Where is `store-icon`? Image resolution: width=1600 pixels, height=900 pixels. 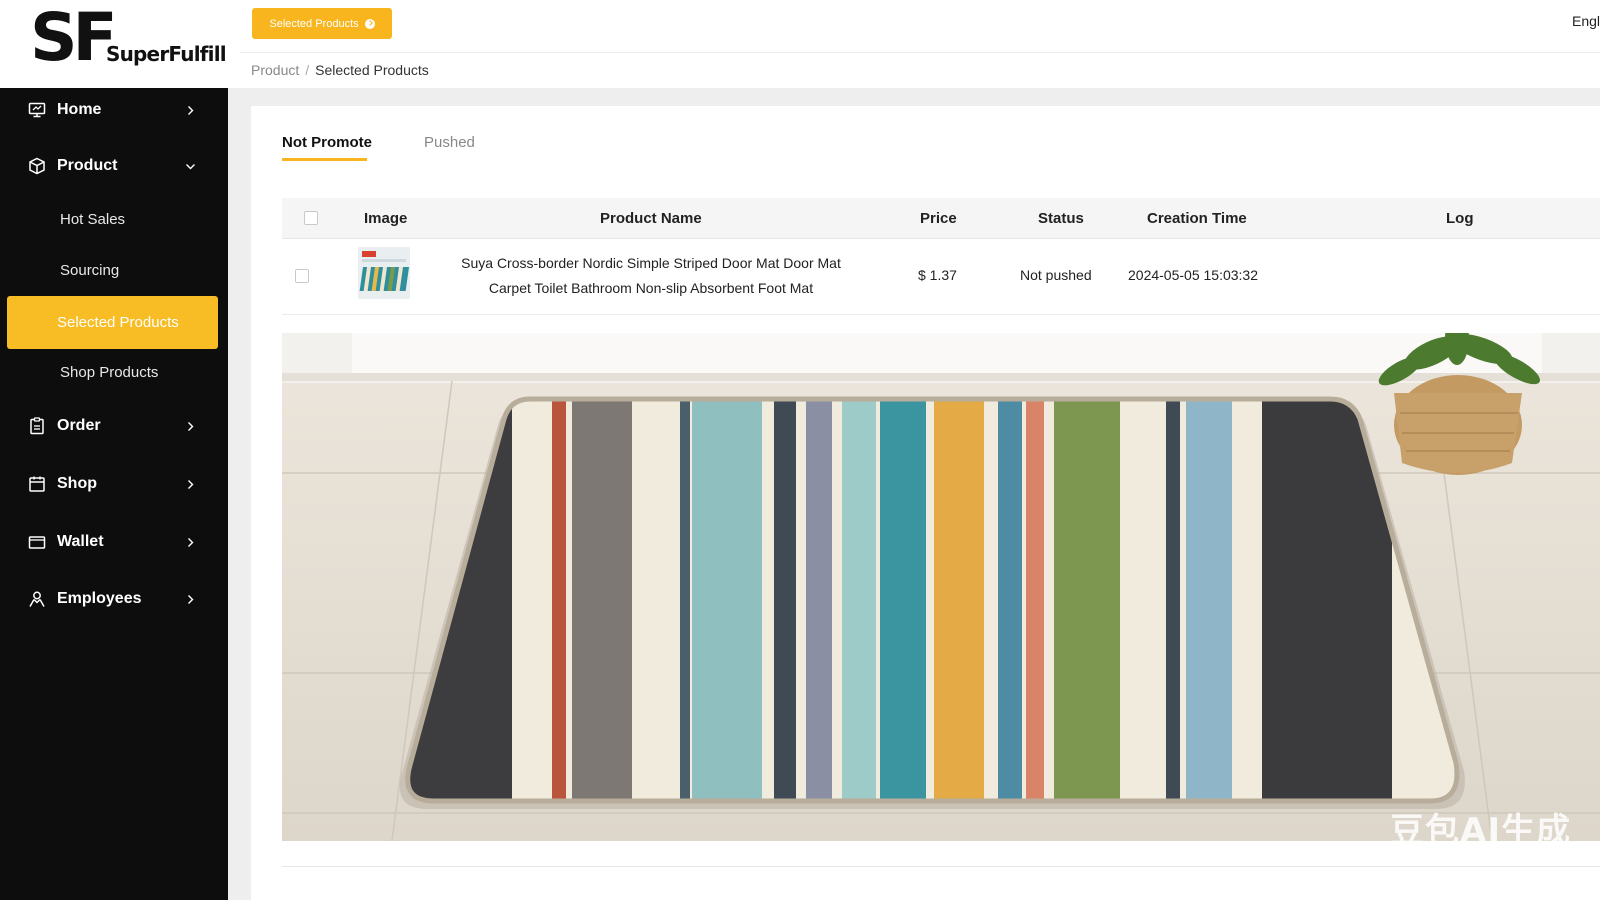
store-icon is located at coordinates (37, 484).